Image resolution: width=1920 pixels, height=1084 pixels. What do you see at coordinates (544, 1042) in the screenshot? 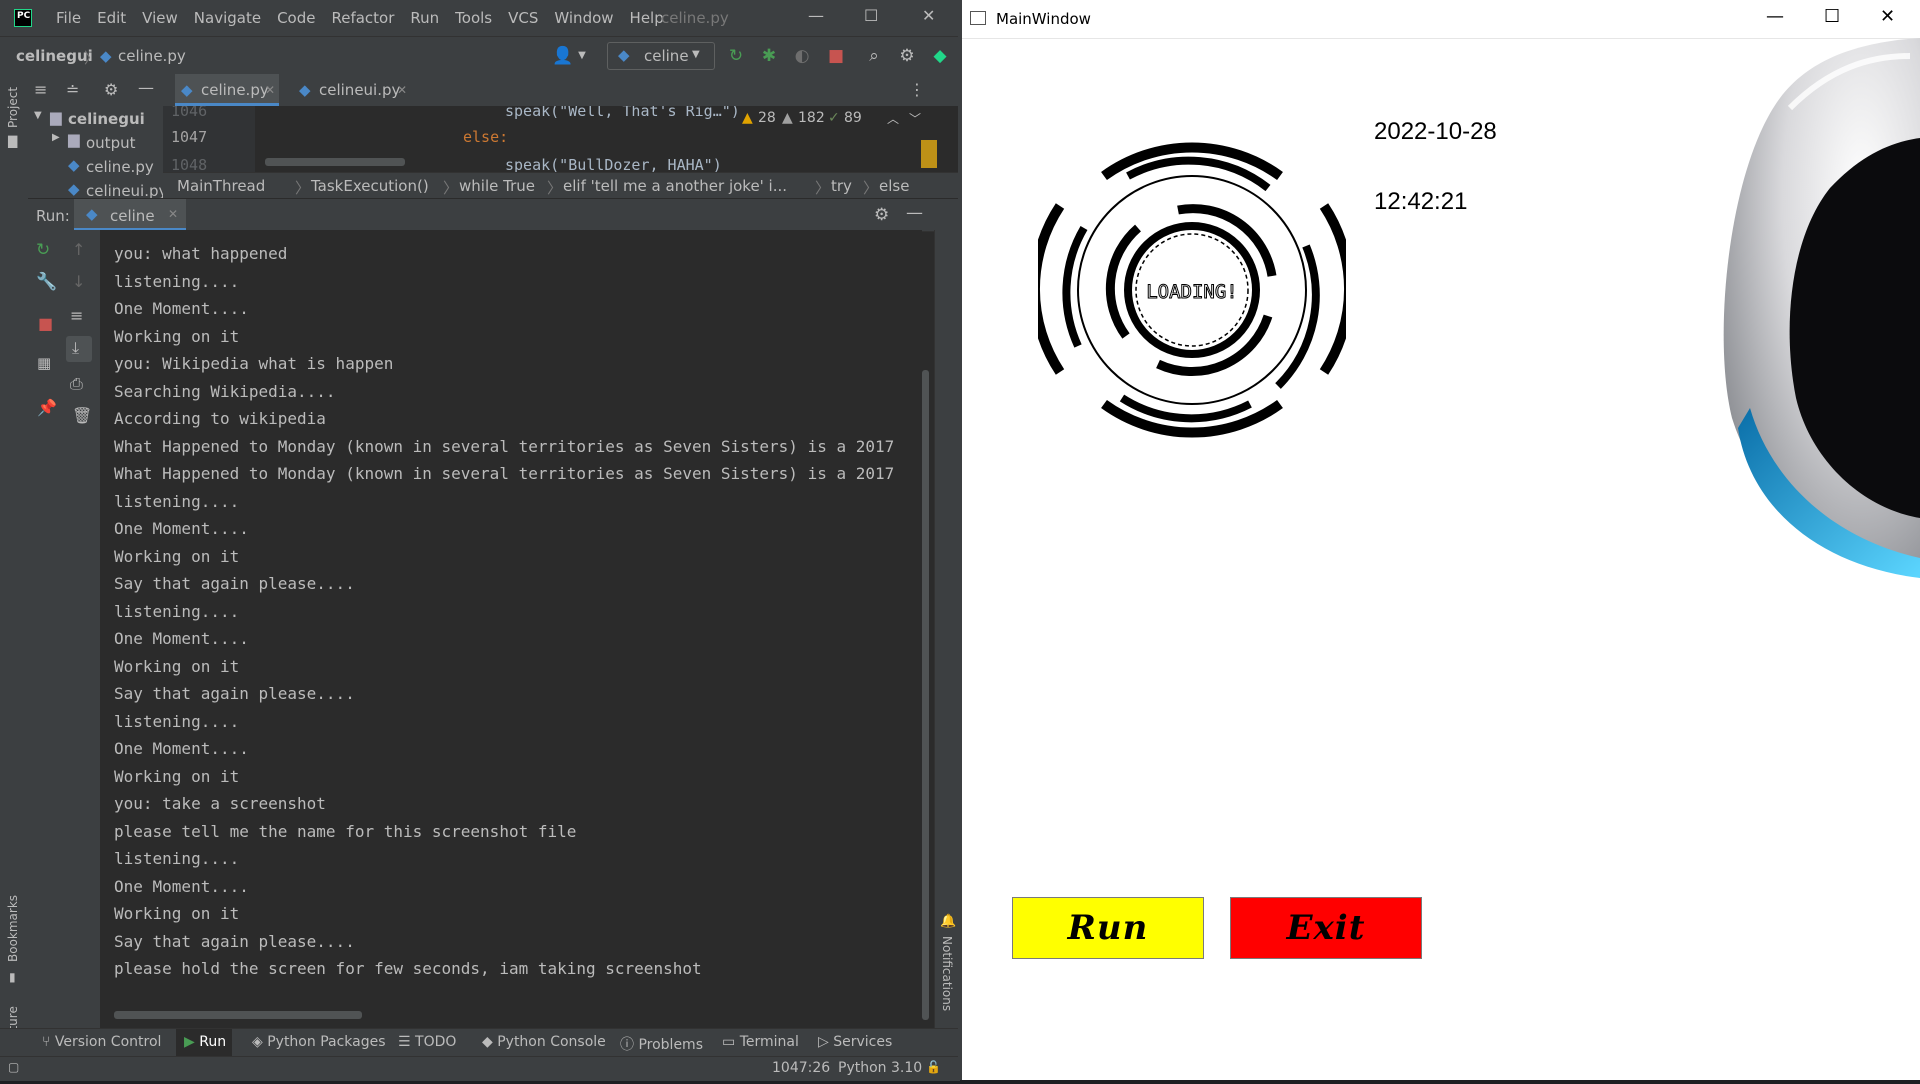
I see `python-console-tab: ◆ Python Console` at bounding box center [544, 1042].